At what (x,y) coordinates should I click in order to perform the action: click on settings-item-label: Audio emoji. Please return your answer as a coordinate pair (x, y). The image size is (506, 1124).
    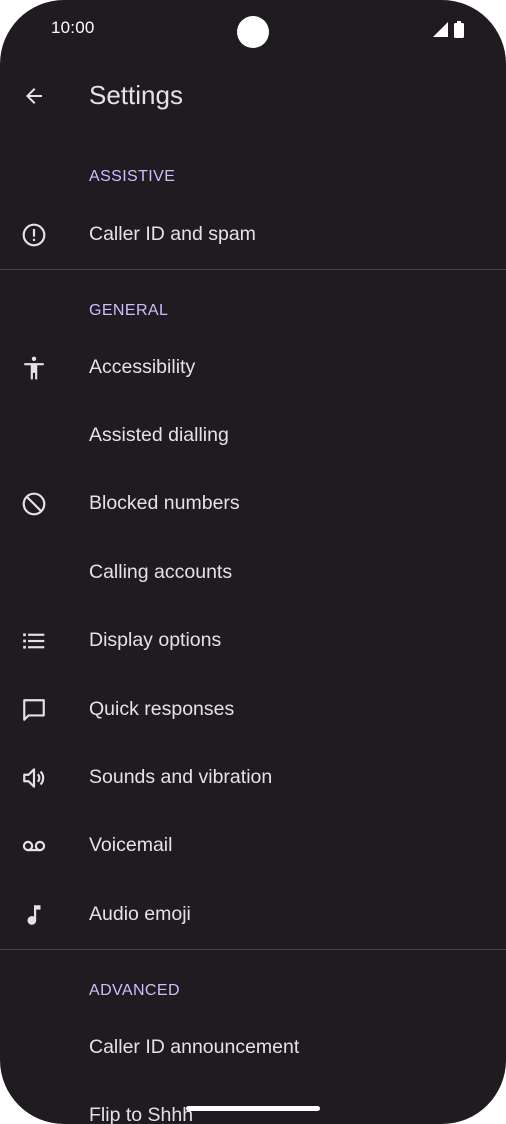
    Looking at the image, I should click on (140, 914).